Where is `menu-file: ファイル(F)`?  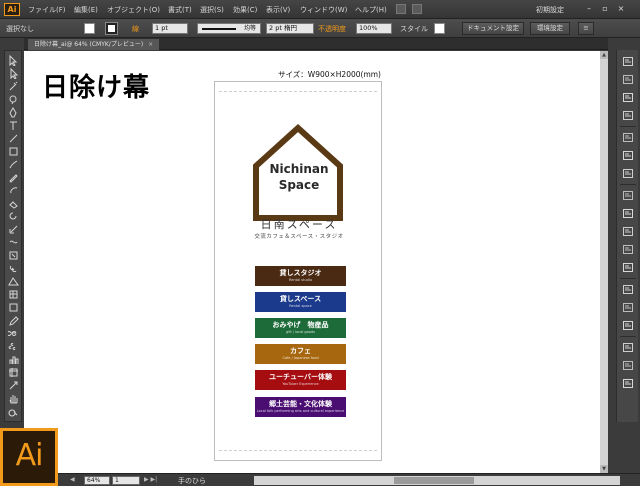
menu-file: ファイル(F) is located at coordinates (47, 10).